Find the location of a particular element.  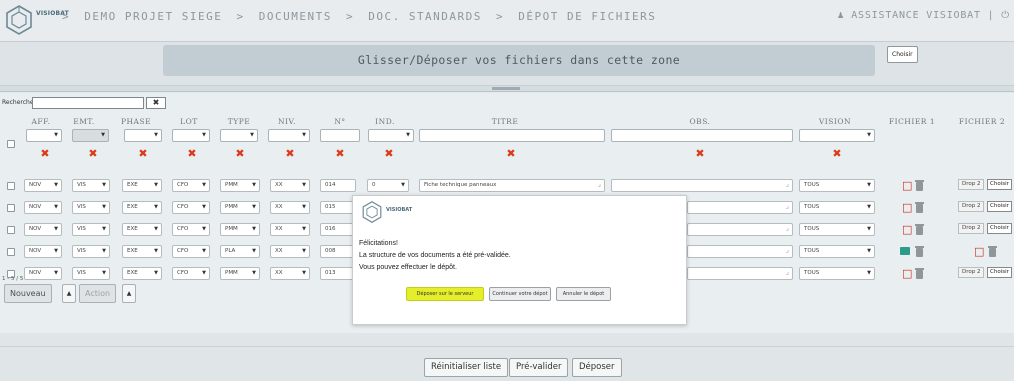

filter-vision is located at coordinates (837, 135).